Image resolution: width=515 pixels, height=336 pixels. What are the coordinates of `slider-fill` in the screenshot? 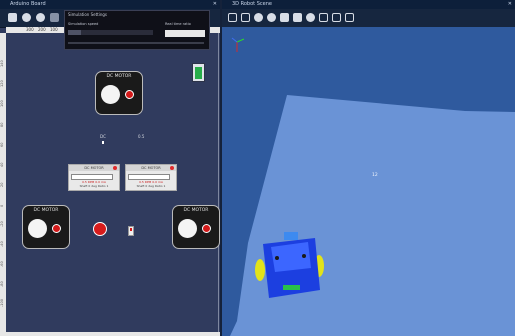 It's located at (74, 32).